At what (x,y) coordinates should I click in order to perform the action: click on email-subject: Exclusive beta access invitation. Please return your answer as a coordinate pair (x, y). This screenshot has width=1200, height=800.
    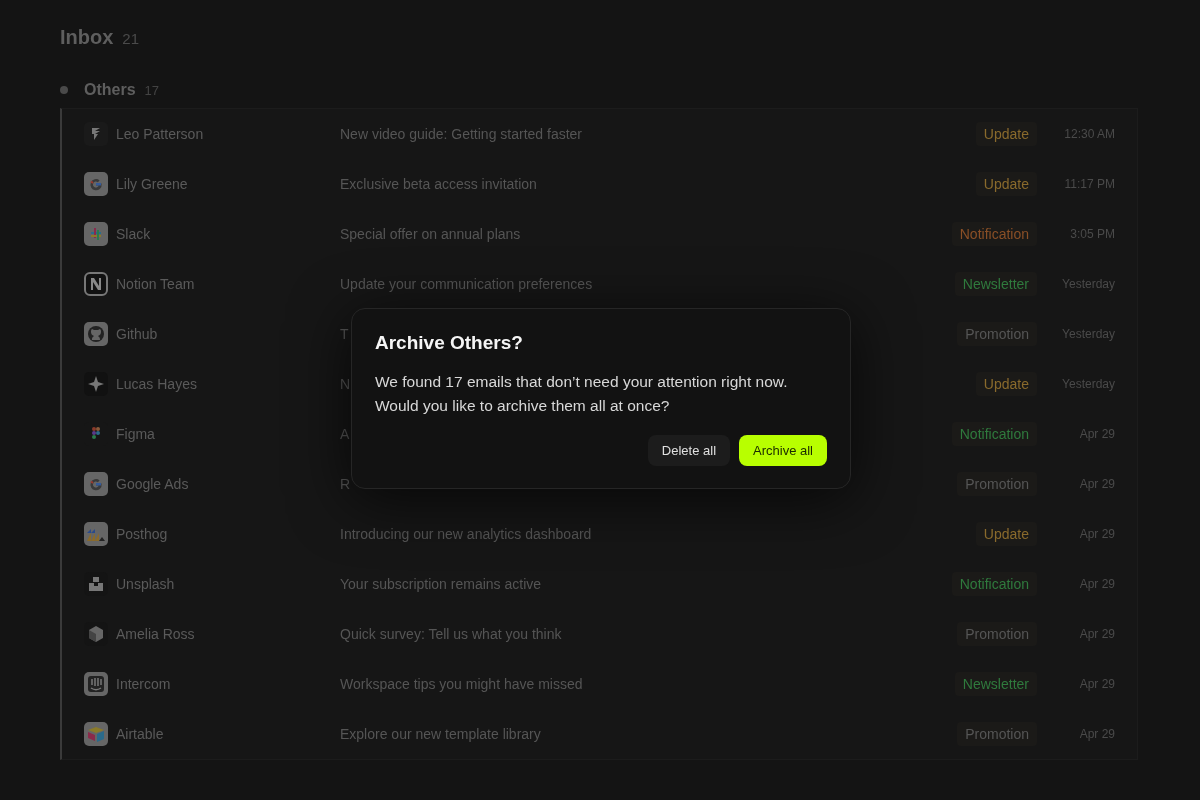
    Looking at the image, I should click on (438, 184).